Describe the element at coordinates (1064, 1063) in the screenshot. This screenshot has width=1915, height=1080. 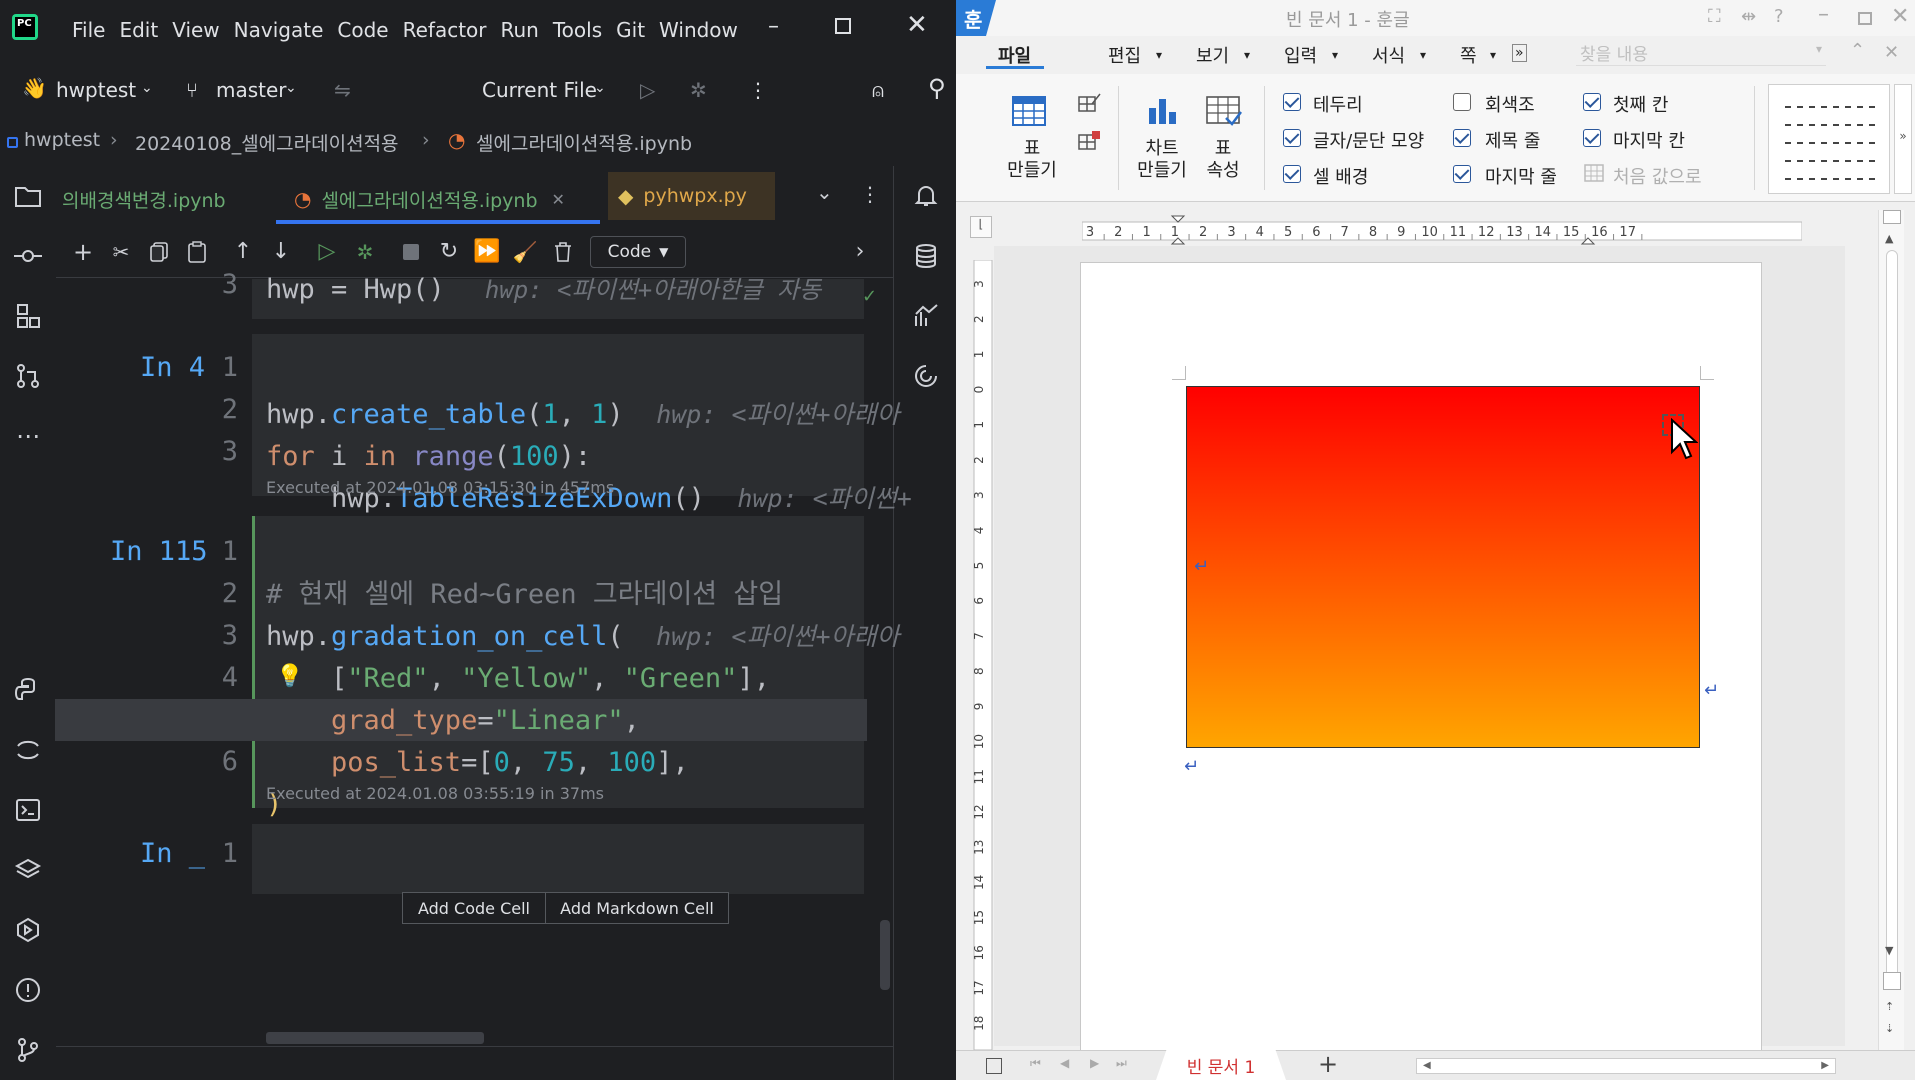
I see `prev-page-icon: ◀` at that location.